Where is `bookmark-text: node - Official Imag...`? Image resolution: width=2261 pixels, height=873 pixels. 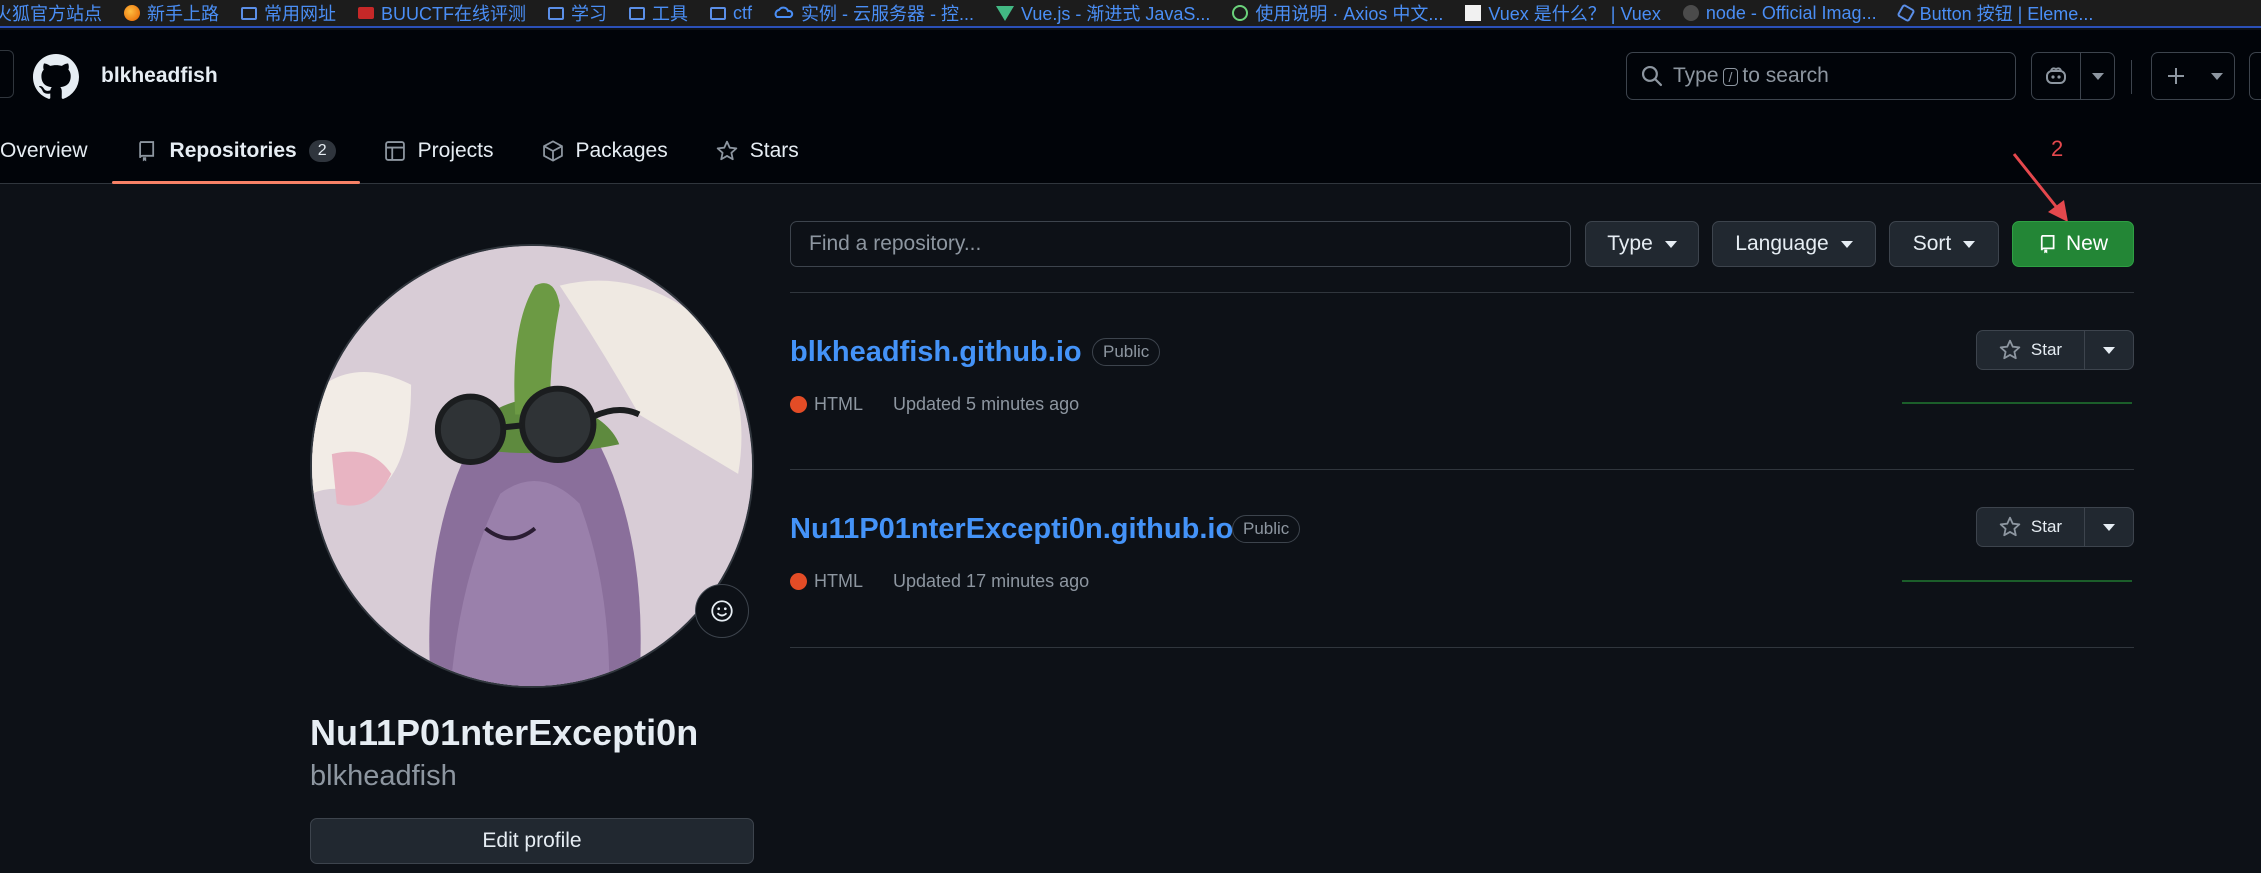 bookmark-text: node - Official Imag... is located at coordinates (1791, 12).